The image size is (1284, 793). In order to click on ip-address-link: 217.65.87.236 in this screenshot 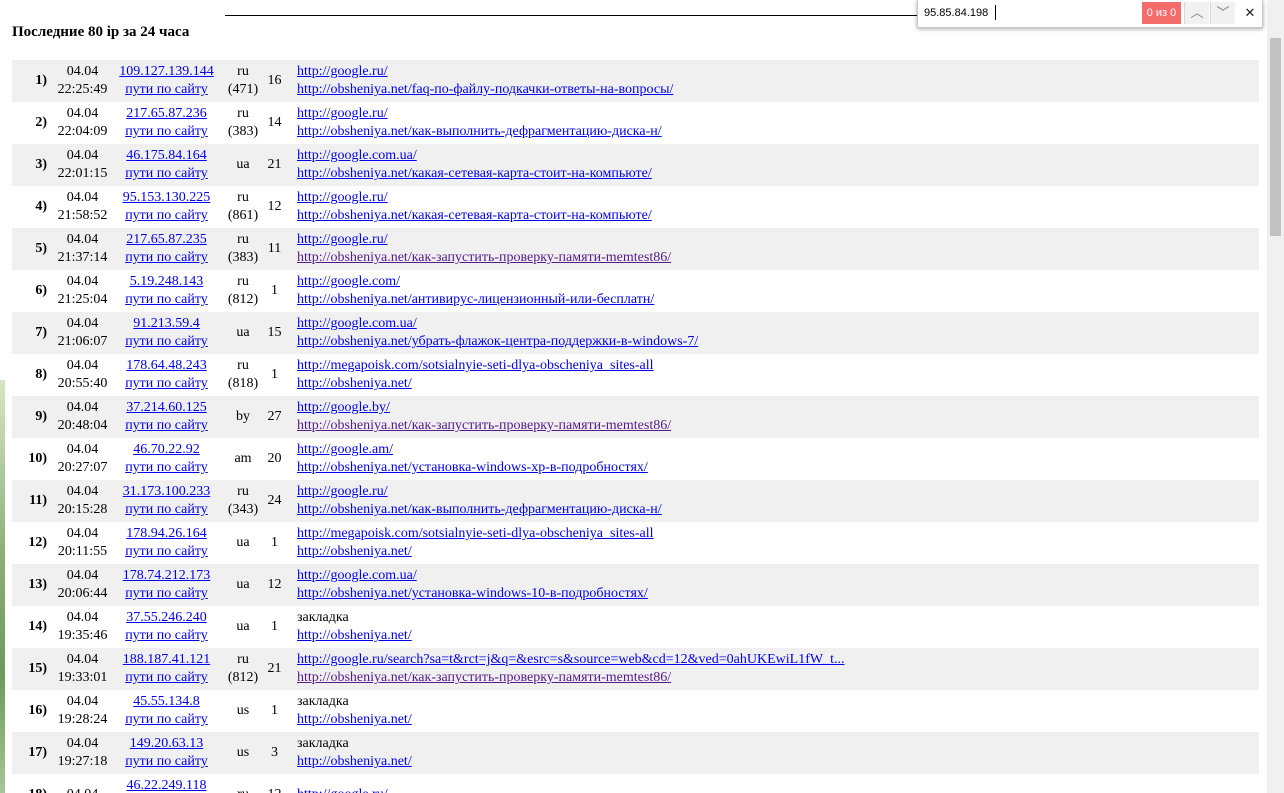, I will do `click(166, 114)`.